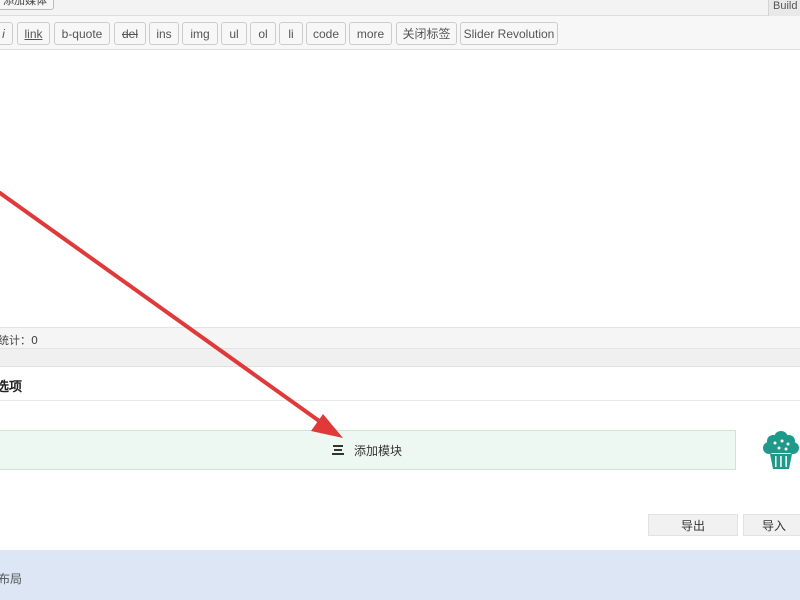 The height and width of the screenshot is (600, 800). I want to click on del-button: del, so click(130, 33).